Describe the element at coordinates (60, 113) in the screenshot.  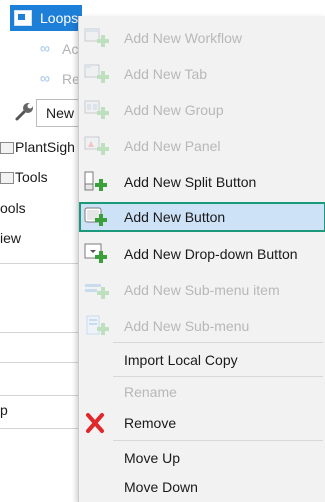
I see `new-name-value: New` at that location.